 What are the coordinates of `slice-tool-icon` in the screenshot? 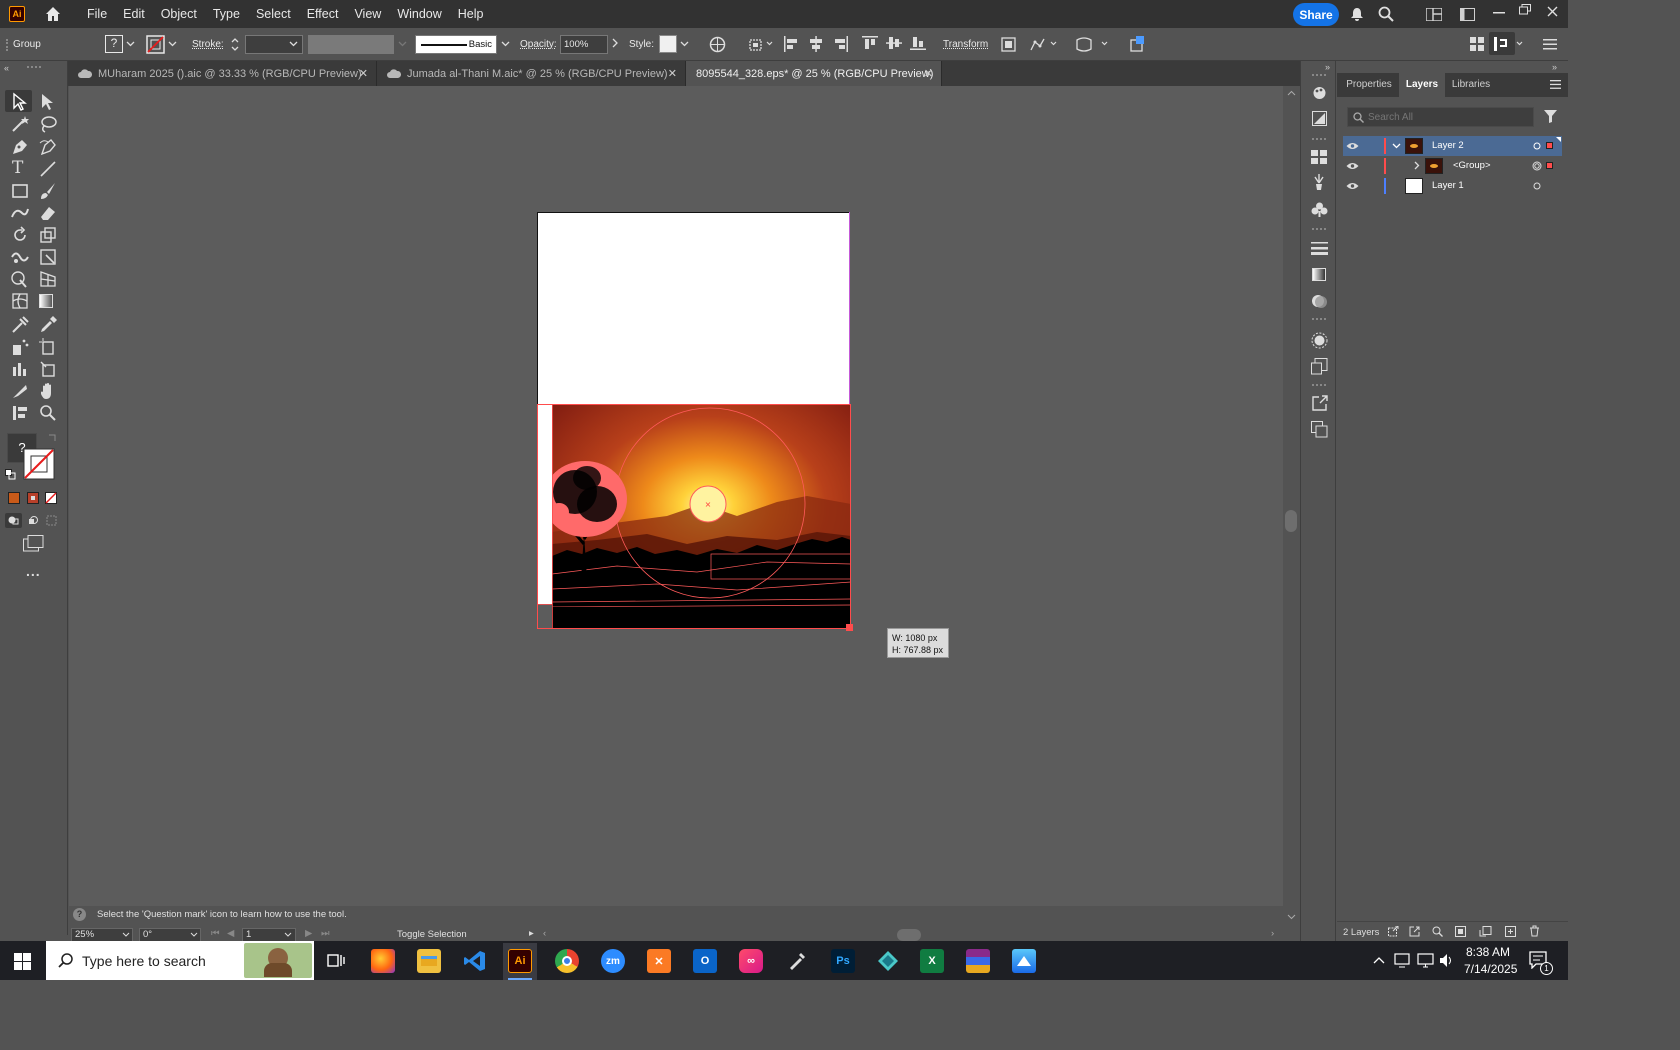 It's located at (48, 369).